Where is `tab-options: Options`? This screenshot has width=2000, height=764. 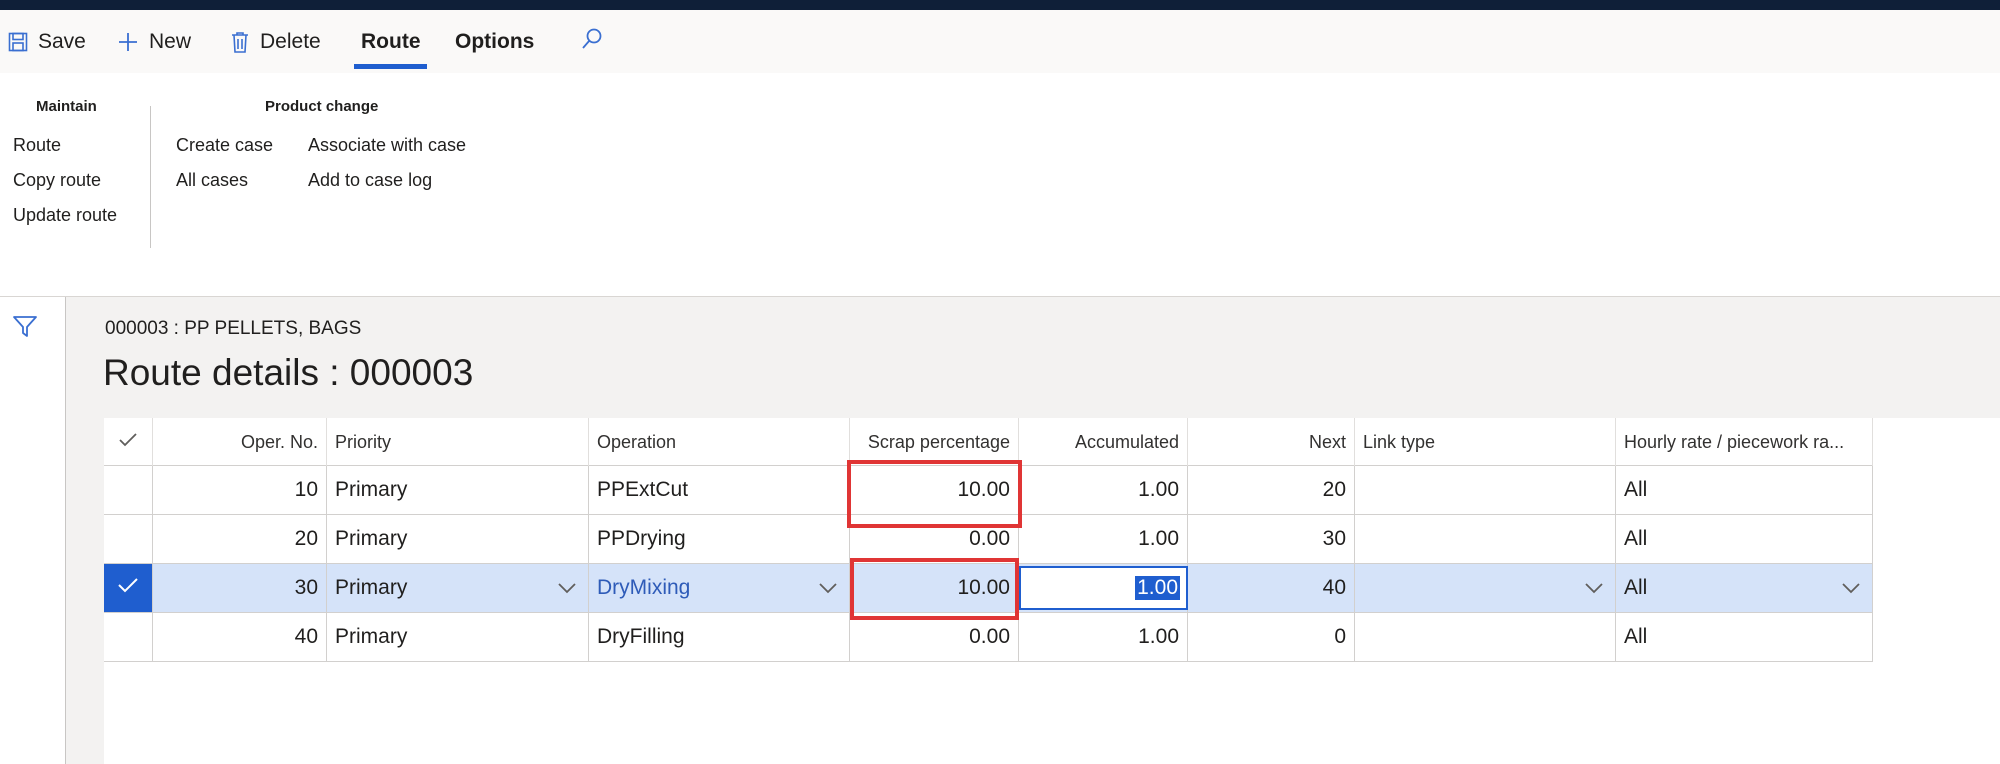
tab-options: Options is located at coordinates (494, 41).